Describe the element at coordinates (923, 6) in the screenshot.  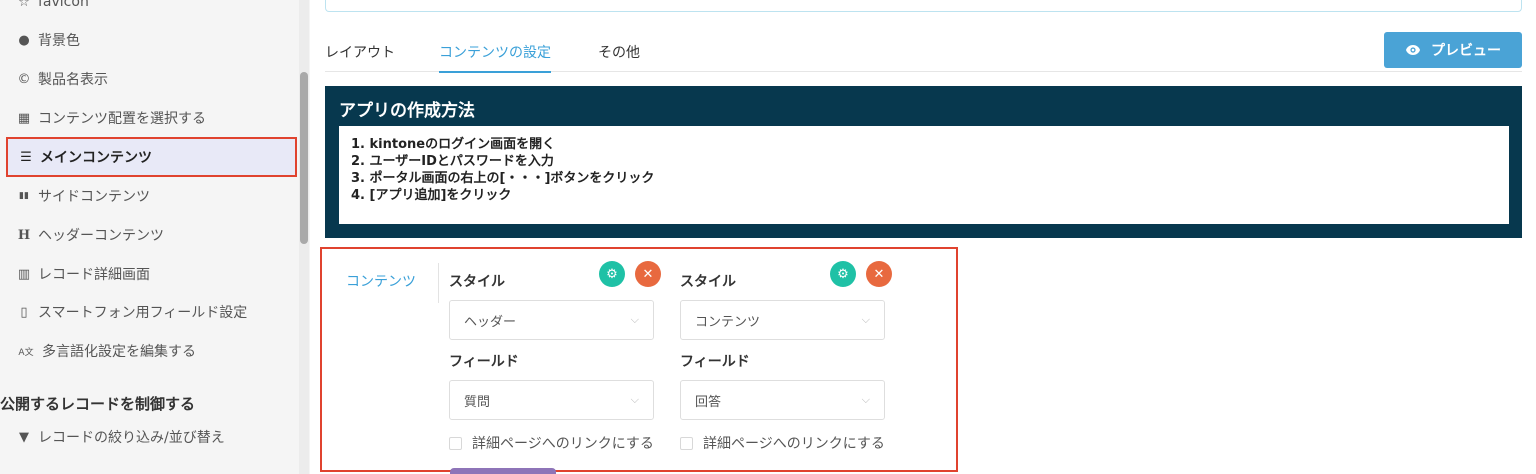
I see `top-input-box` at that location.